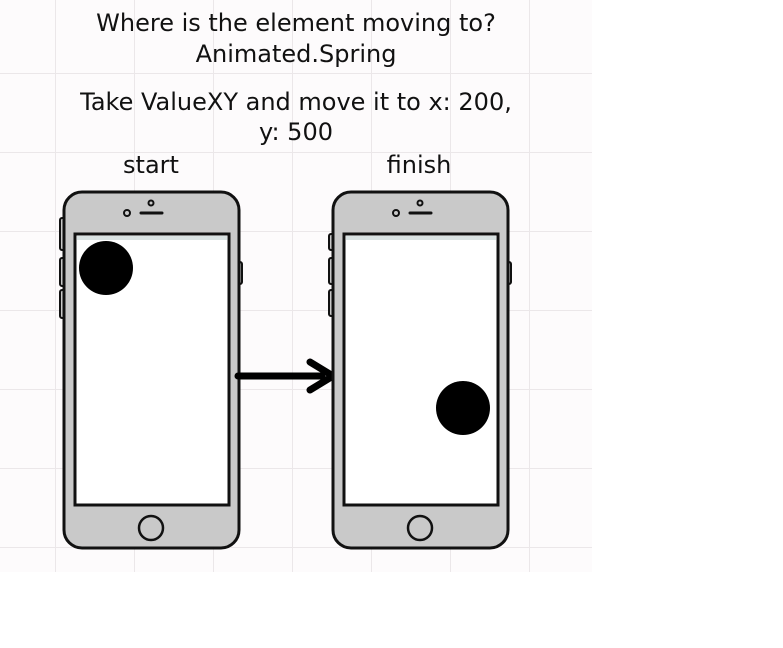 The height and width of the screenshot is (648, 783). I want to click on finish-phone-screen, so click(421, 369).